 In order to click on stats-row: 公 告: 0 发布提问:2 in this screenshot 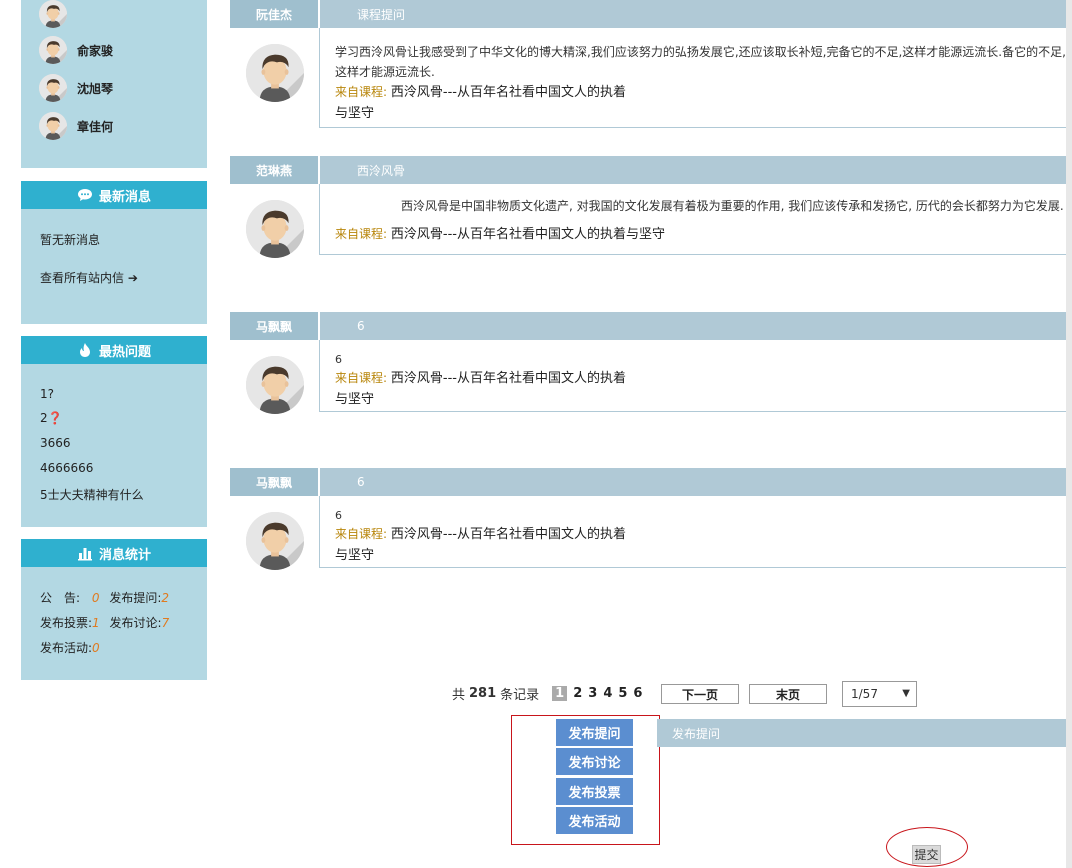, I will do `click(104, 597)`.